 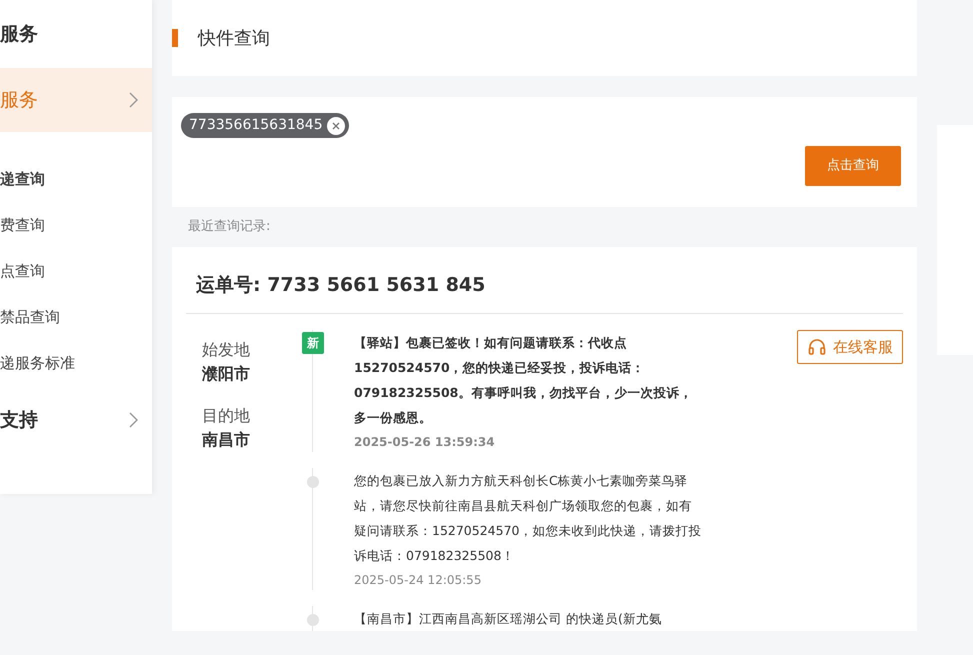 I want to click on location-label: 目的地, so click(x=226, y=416).